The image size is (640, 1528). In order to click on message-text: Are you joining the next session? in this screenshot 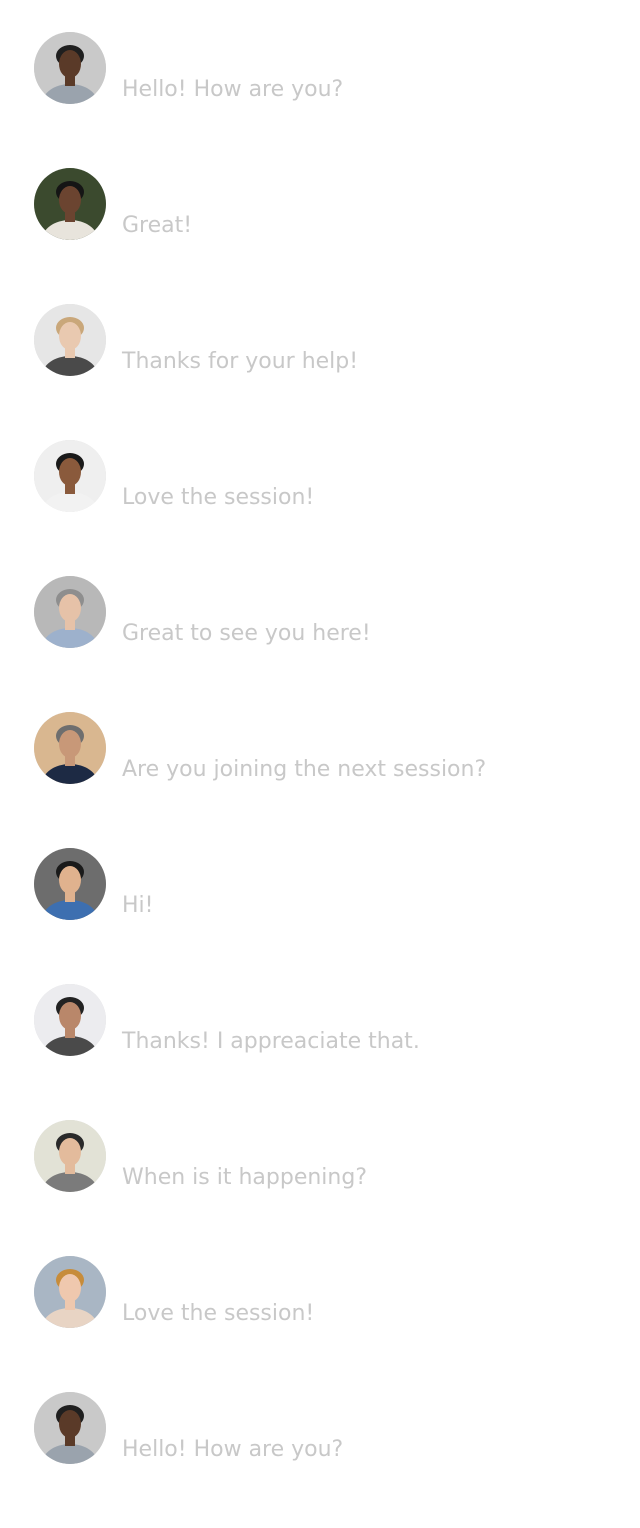, I will do `click(304, 769)`.